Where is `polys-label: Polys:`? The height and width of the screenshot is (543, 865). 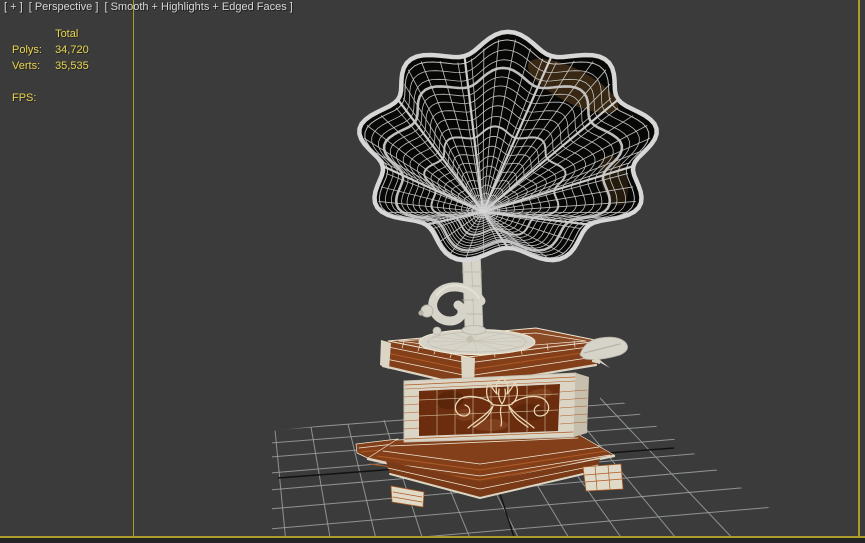 polys-label: Polys: is located at coordinates (27, 50).